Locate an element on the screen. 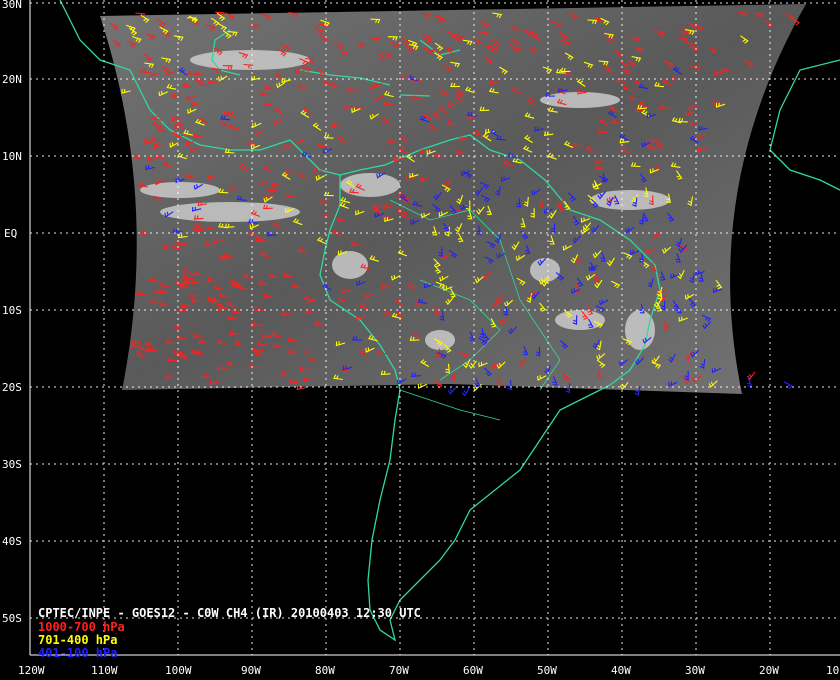  lon-label: 70W is located at coordinates (399, 670).